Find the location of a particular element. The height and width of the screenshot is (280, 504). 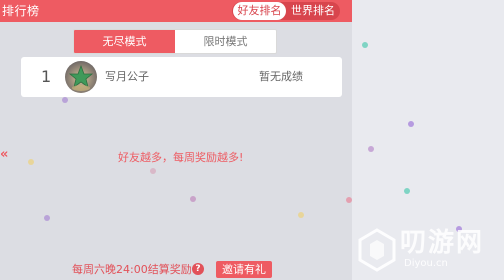

tab-friends-ranking: 好友排名 is located at coordinates (259, 11).